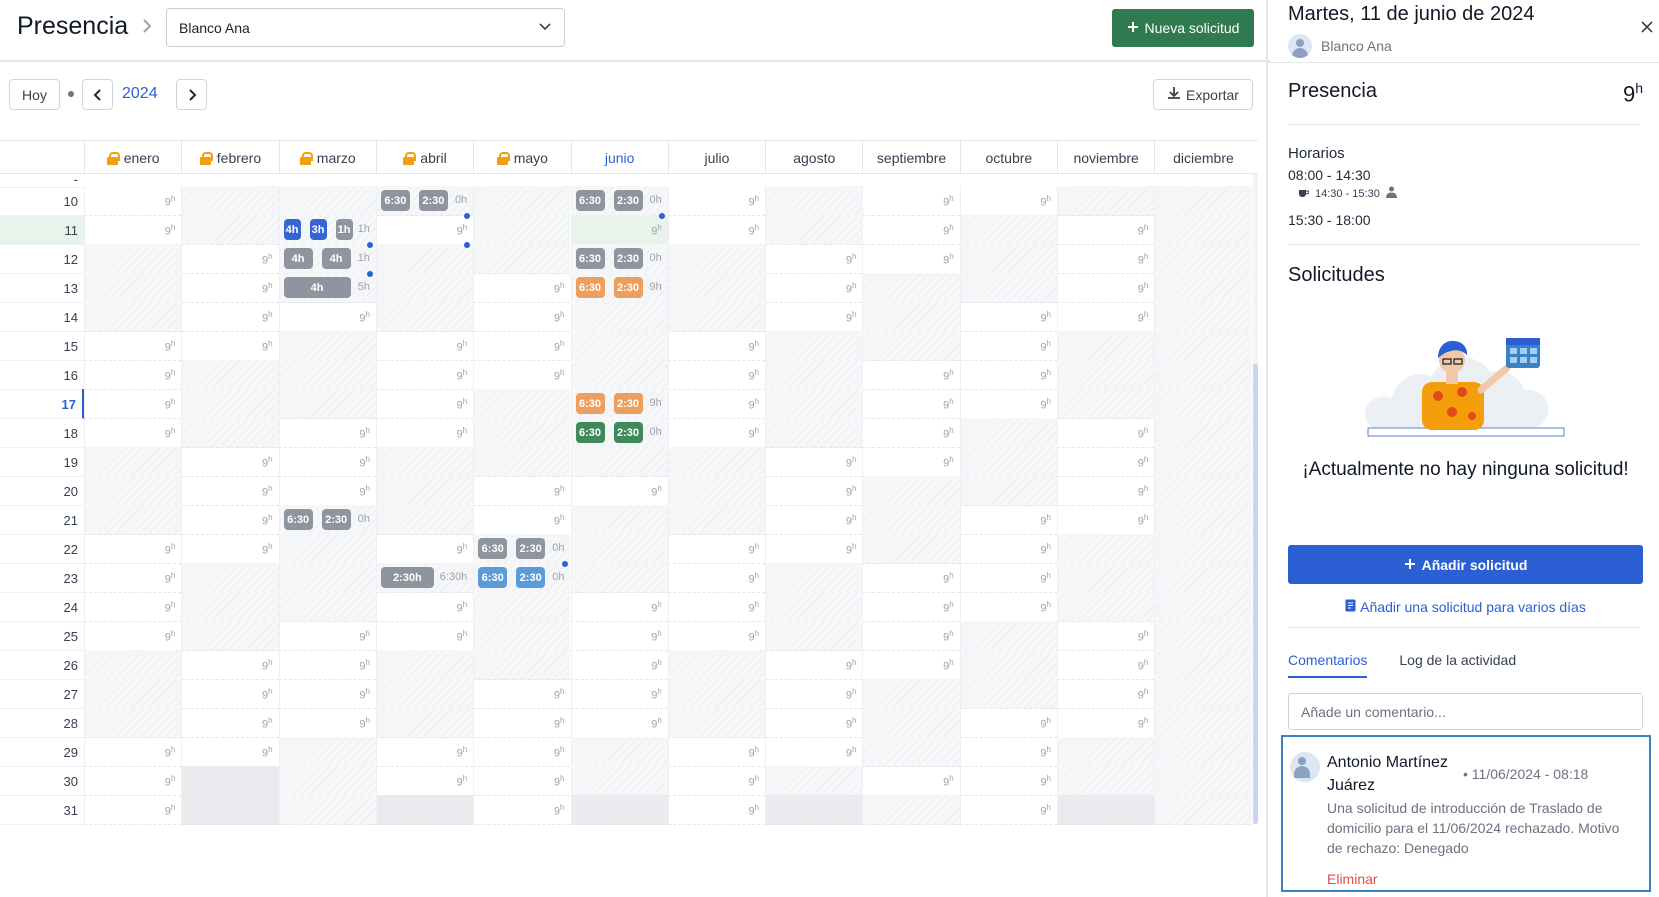  Describe the element at coordinates (1647, 28) in the screenshot. I see `close-icon` at that location.